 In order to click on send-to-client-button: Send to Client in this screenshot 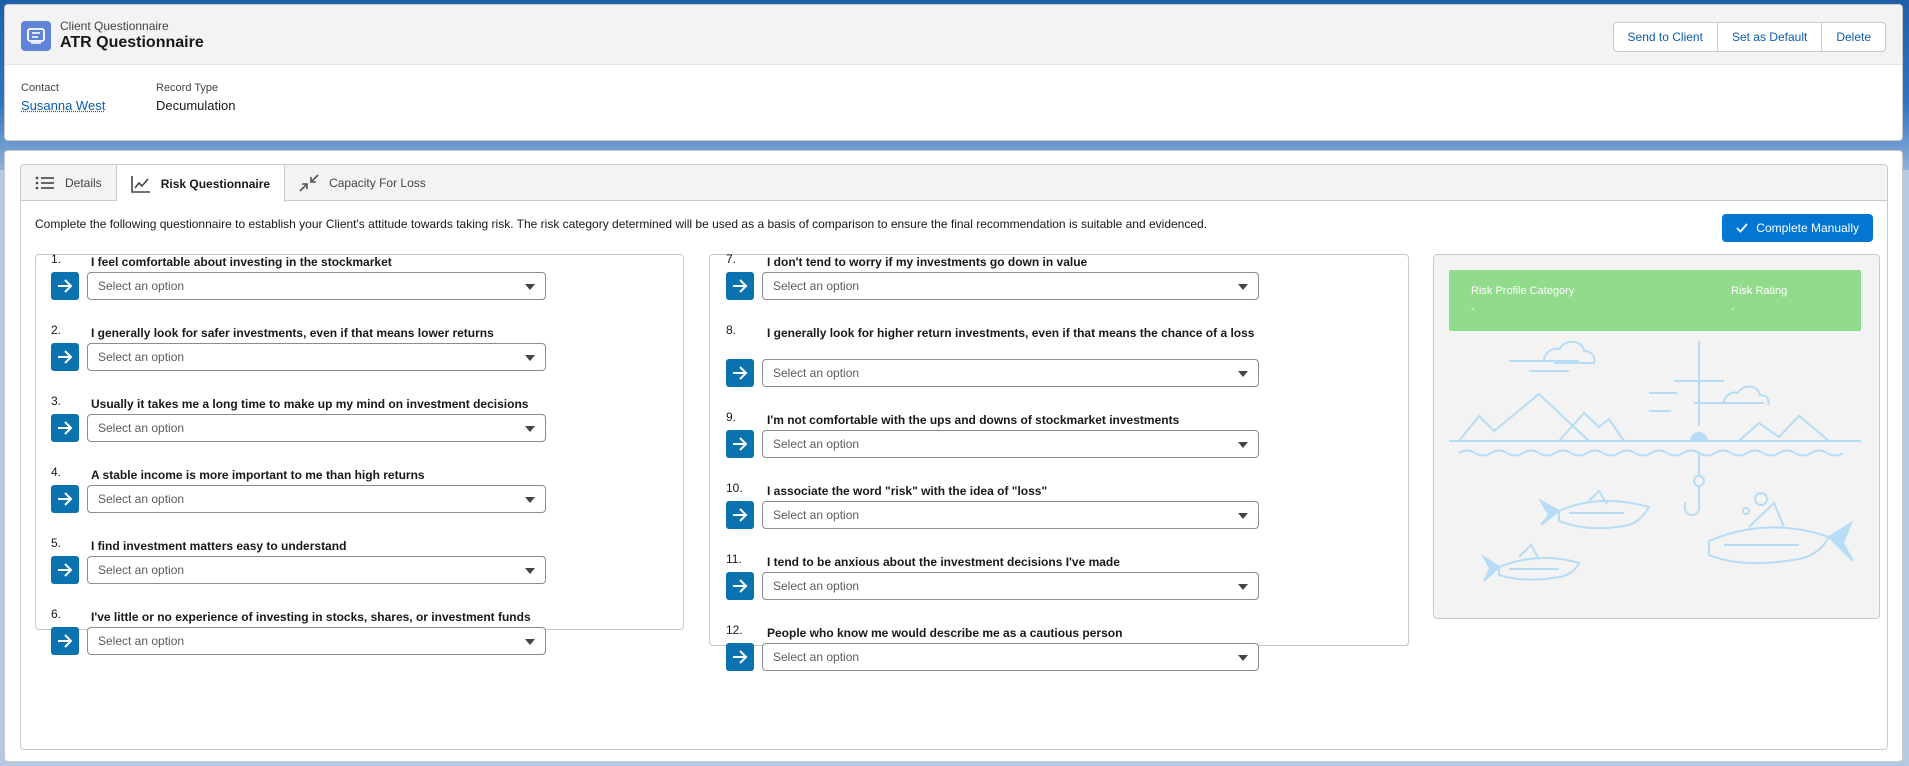, I will do `click(1666, 37)`.